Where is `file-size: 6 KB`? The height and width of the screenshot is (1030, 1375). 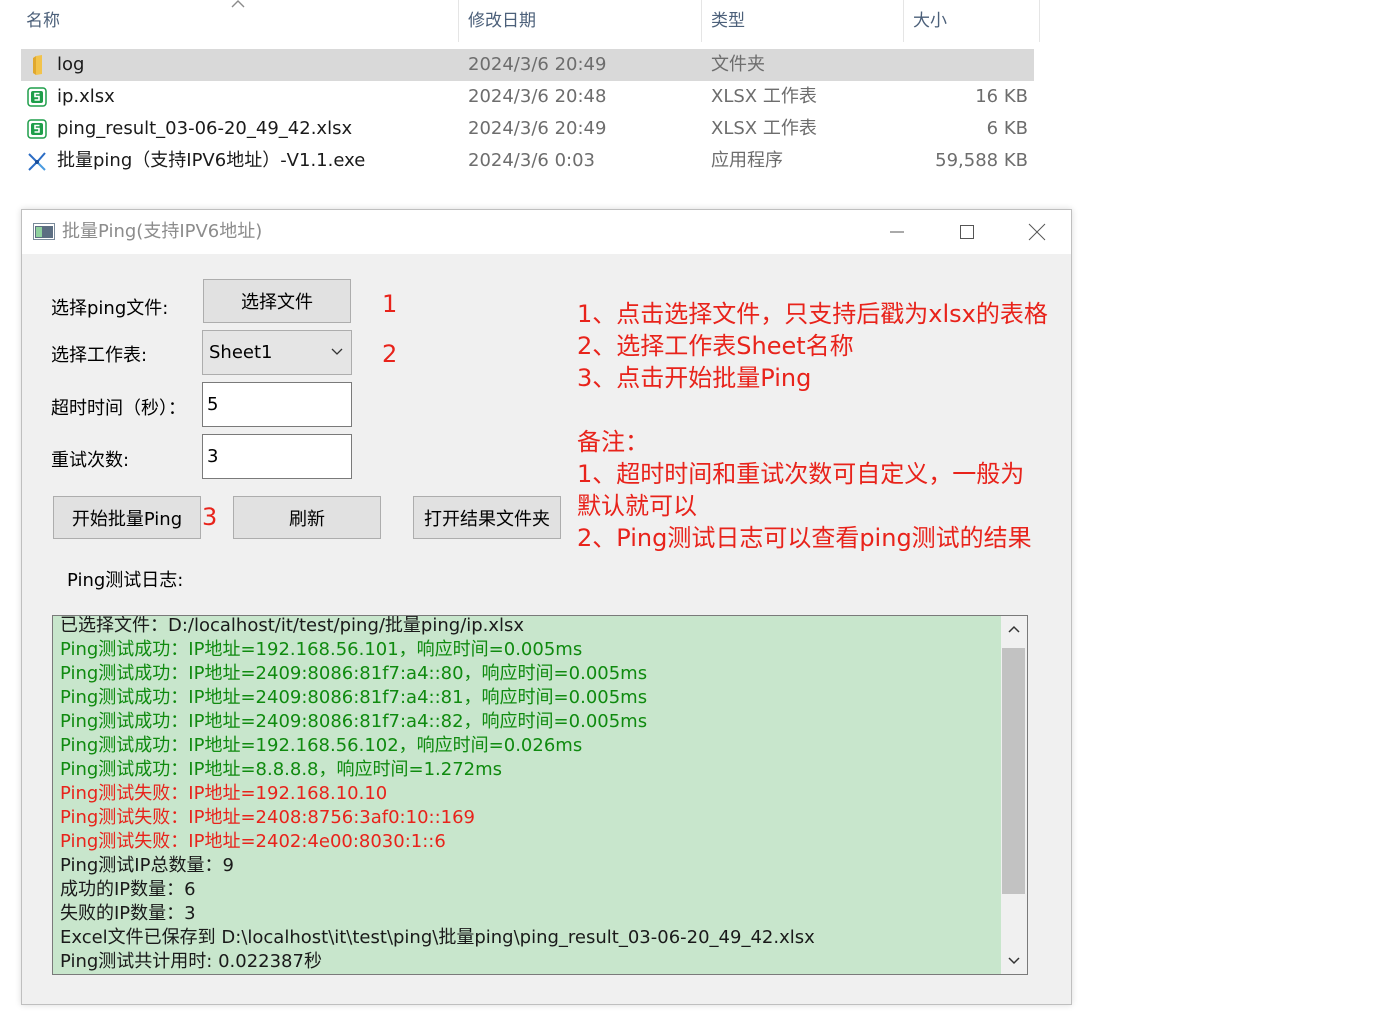 file-size: 6 KB is located at coordinates (1007, 128).